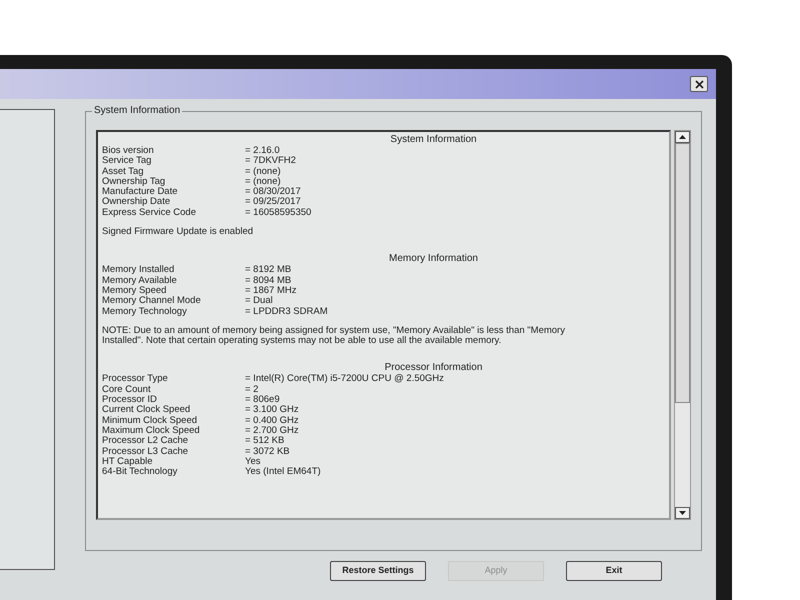  What do you see at coordinates (178, 232) in the screenshot?
I see `info-note: Signed Firmware Update is enabled` at bounding box center [178, 232].